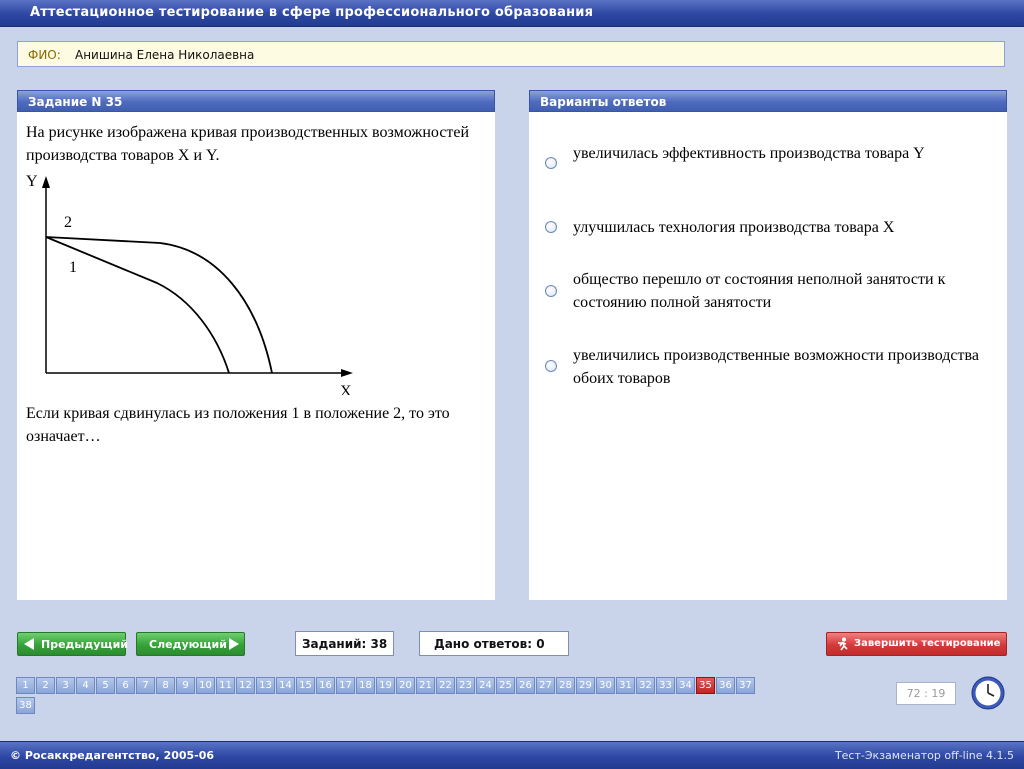 The height and width of the screenshot is (769, 1024). What do you see at coordinates (256, 101) in the screenshot?
I see `task-header: Задание N 35` at bounding box center [256, 101].